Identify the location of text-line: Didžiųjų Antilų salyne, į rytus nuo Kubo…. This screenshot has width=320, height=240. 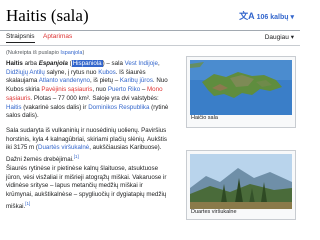
(87, 73).